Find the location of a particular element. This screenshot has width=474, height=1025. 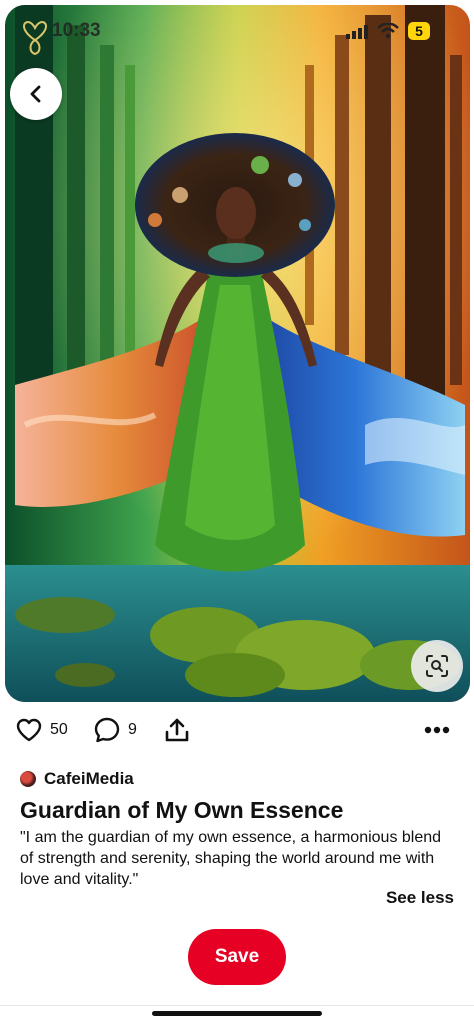

share-icon is located at coordinates (177, 730).